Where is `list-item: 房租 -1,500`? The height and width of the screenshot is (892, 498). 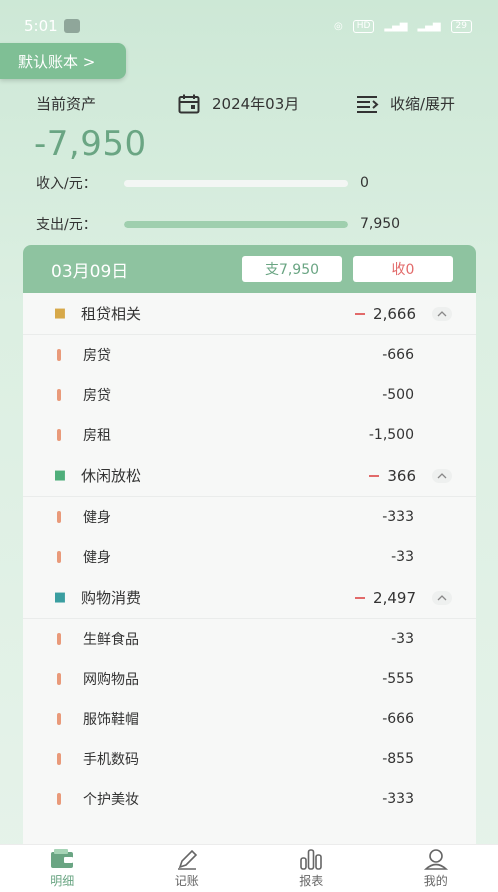 list-item: 房租 -1,500 is located at coordinates (249, 435).